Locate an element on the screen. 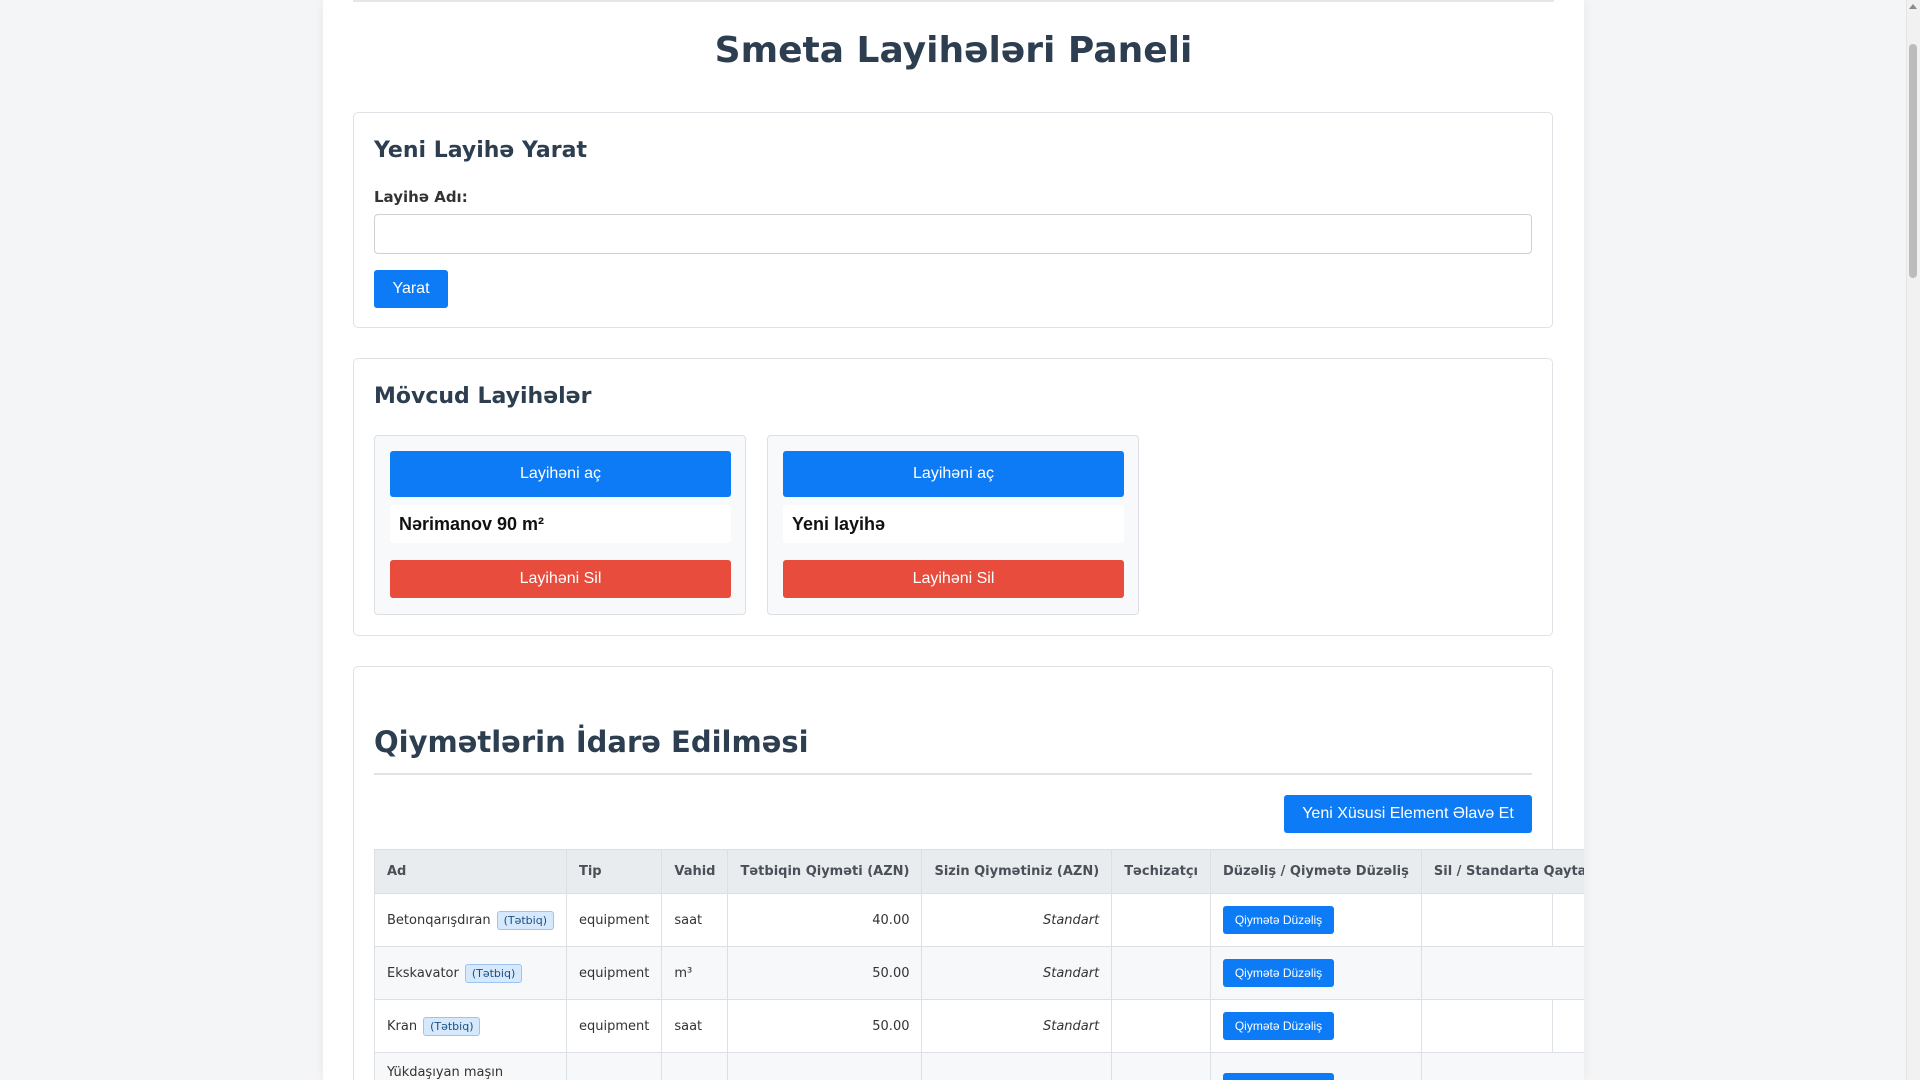 Image resolution: width=1920 pixels, height=1080 pixels. existing-projects-heading: Mövcud Layihələr is located at coordinates (483, 396).